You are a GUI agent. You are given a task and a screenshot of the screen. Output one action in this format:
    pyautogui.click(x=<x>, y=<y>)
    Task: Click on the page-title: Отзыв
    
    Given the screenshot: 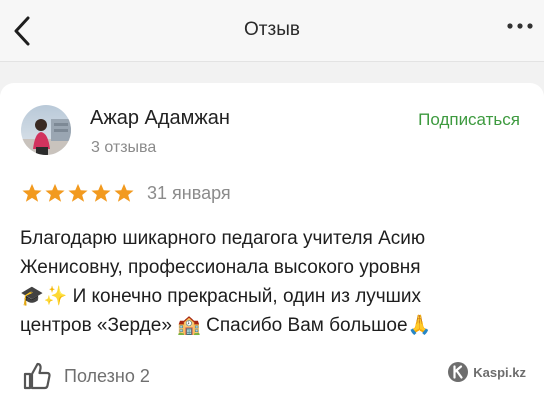 What is the action you would take?
    pyautogui.click(x=272, y=29)
    